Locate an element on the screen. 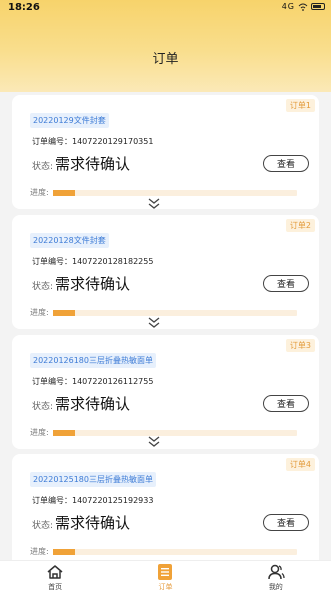 This screenshot has width=331, height=595. tab-label: 首页 is located at coordinates (55, 587).